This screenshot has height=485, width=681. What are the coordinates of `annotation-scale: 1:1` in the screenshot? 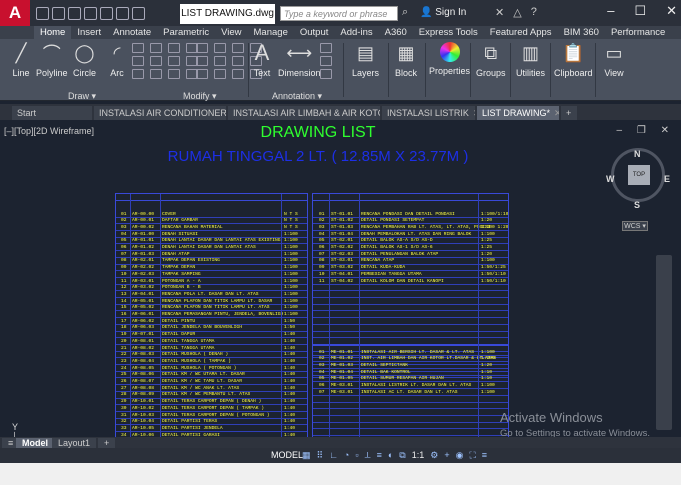 It's located at (418, 455).